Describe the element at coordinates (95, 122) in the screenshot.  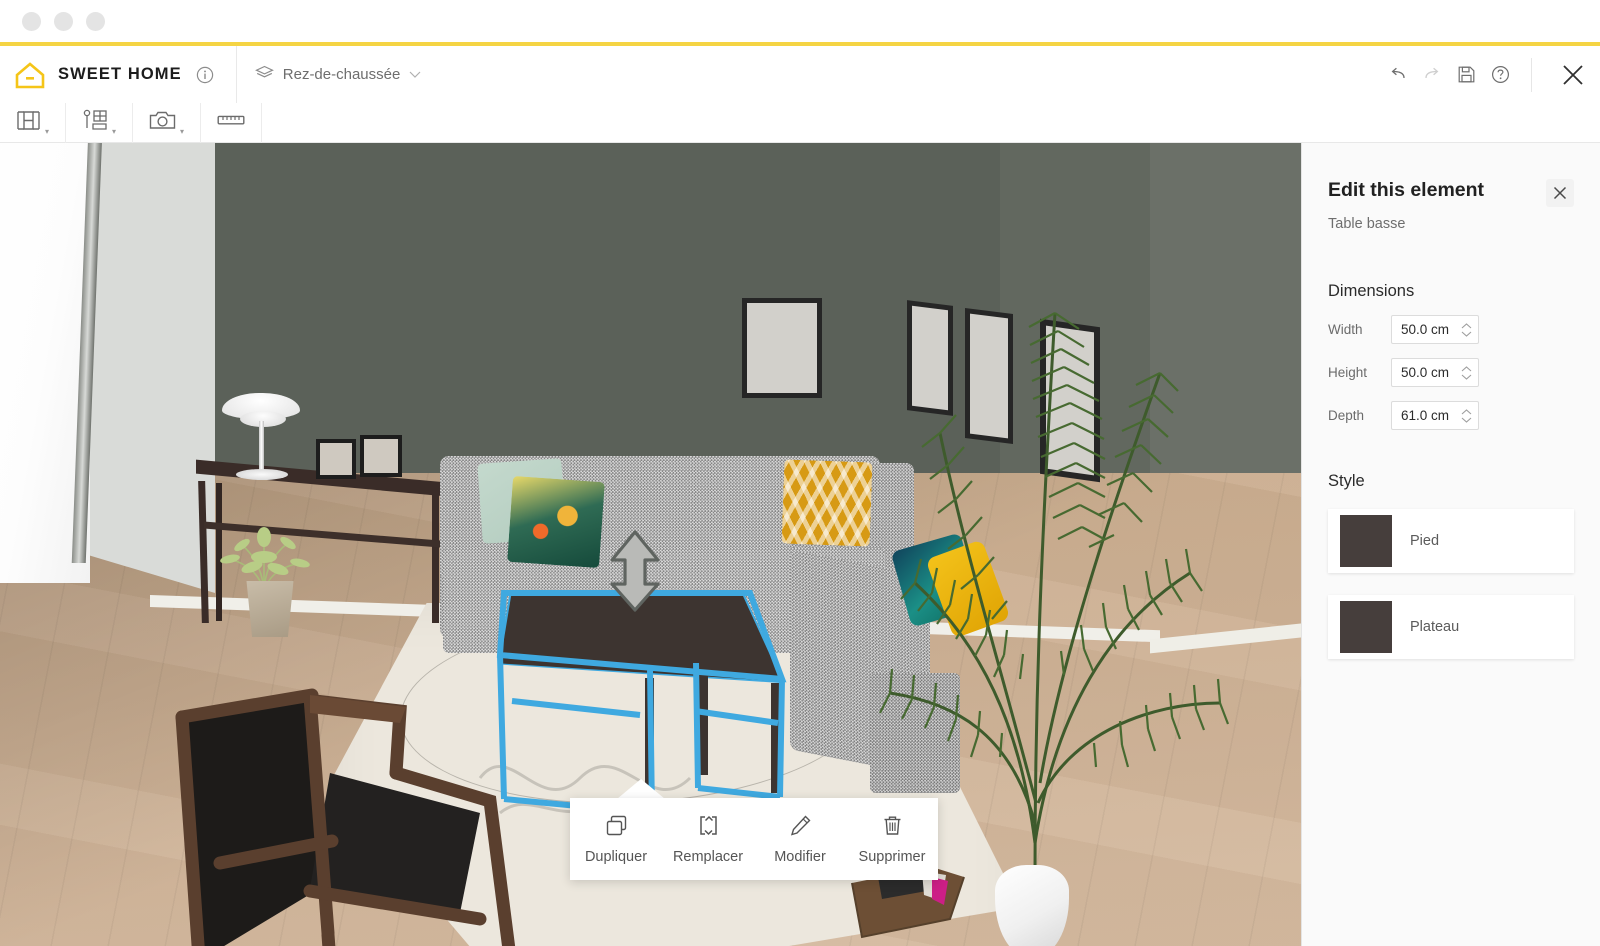
I see `furniture-icon` at that location.